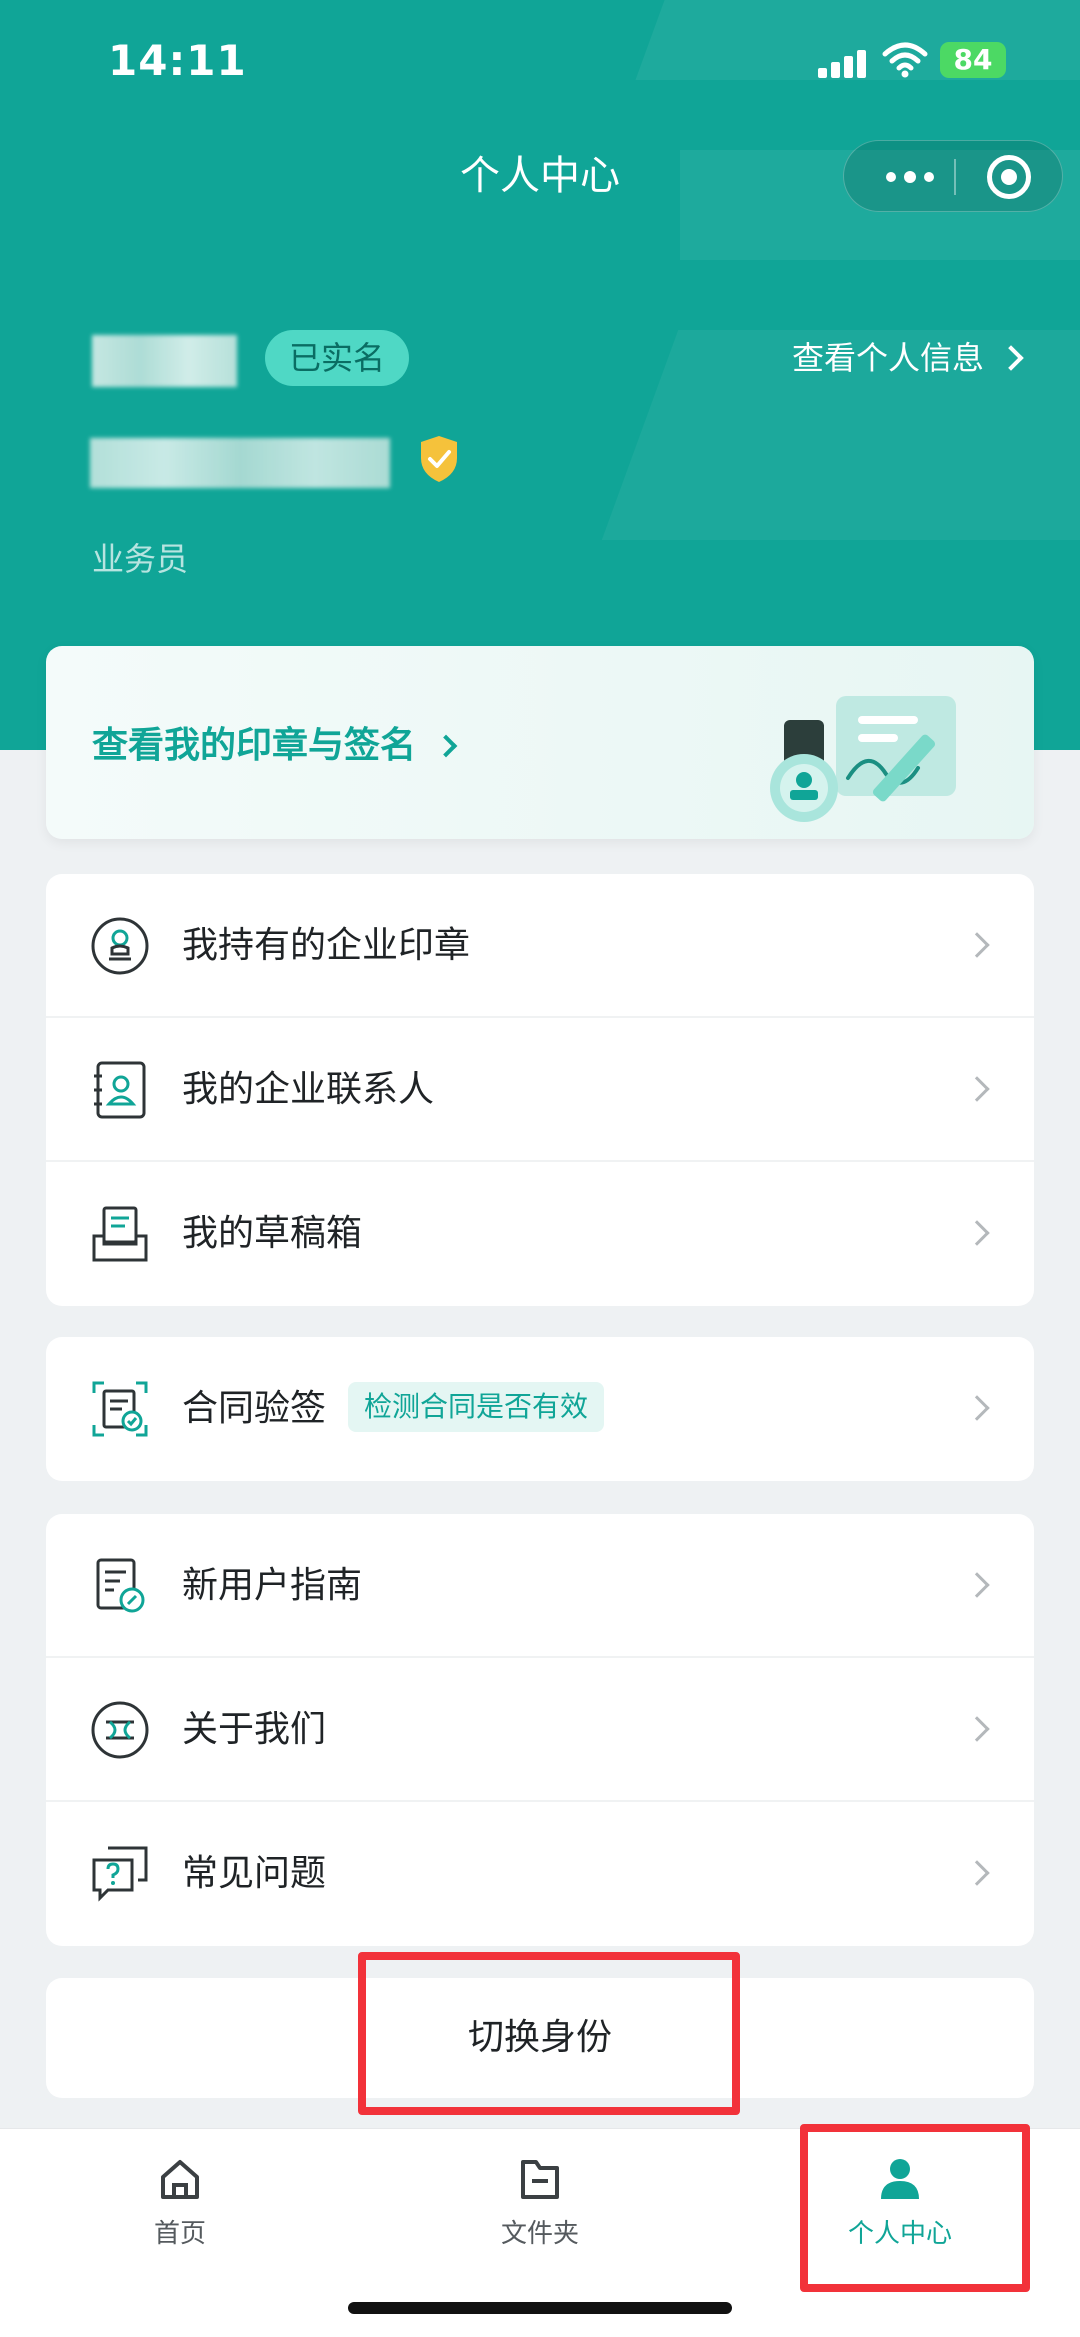 The width and height of the screenshot is (1080, 2337). What do you see at coordinates (308, 1089) in the screenshot?
I see `menu-item-label: 我的企业联系人` at bounding box center [308, 1089].